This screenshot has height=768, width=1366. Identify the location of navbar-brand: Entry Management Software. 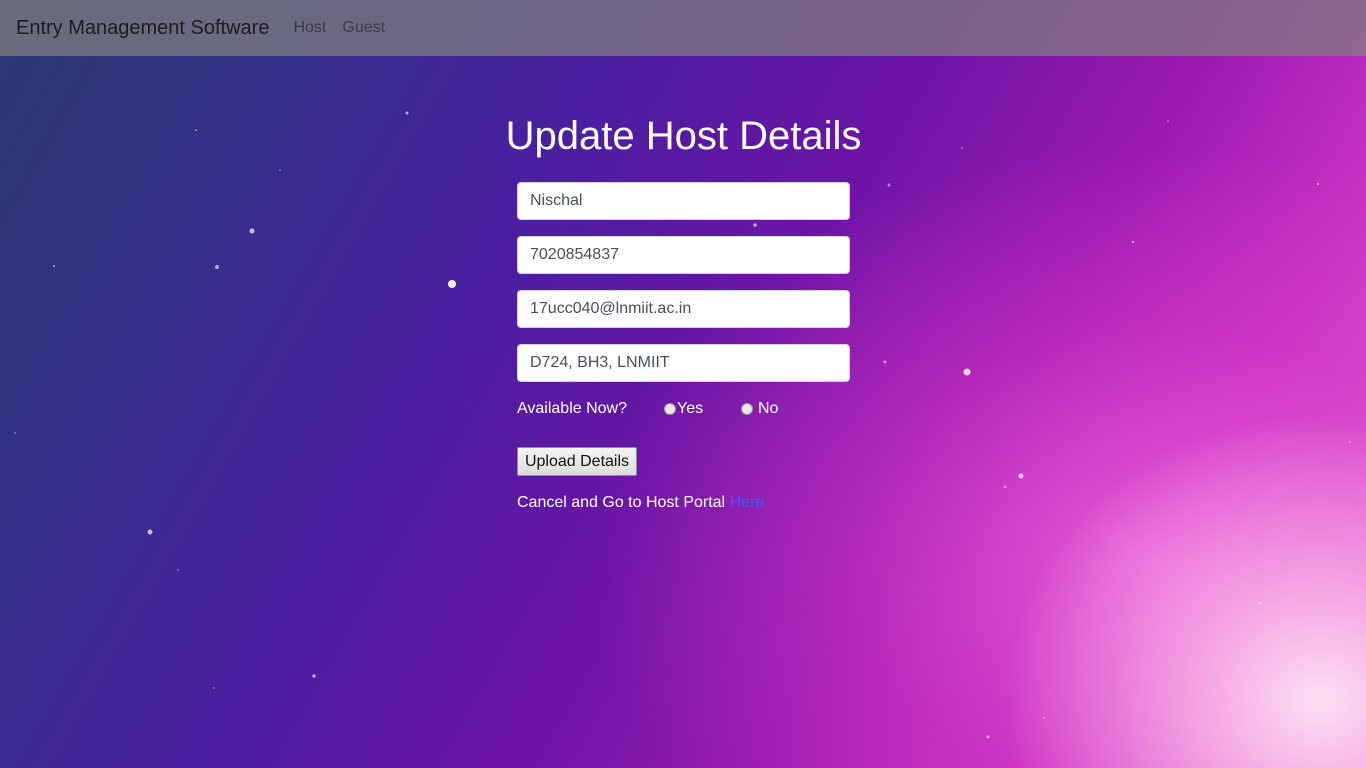
(142, 28).